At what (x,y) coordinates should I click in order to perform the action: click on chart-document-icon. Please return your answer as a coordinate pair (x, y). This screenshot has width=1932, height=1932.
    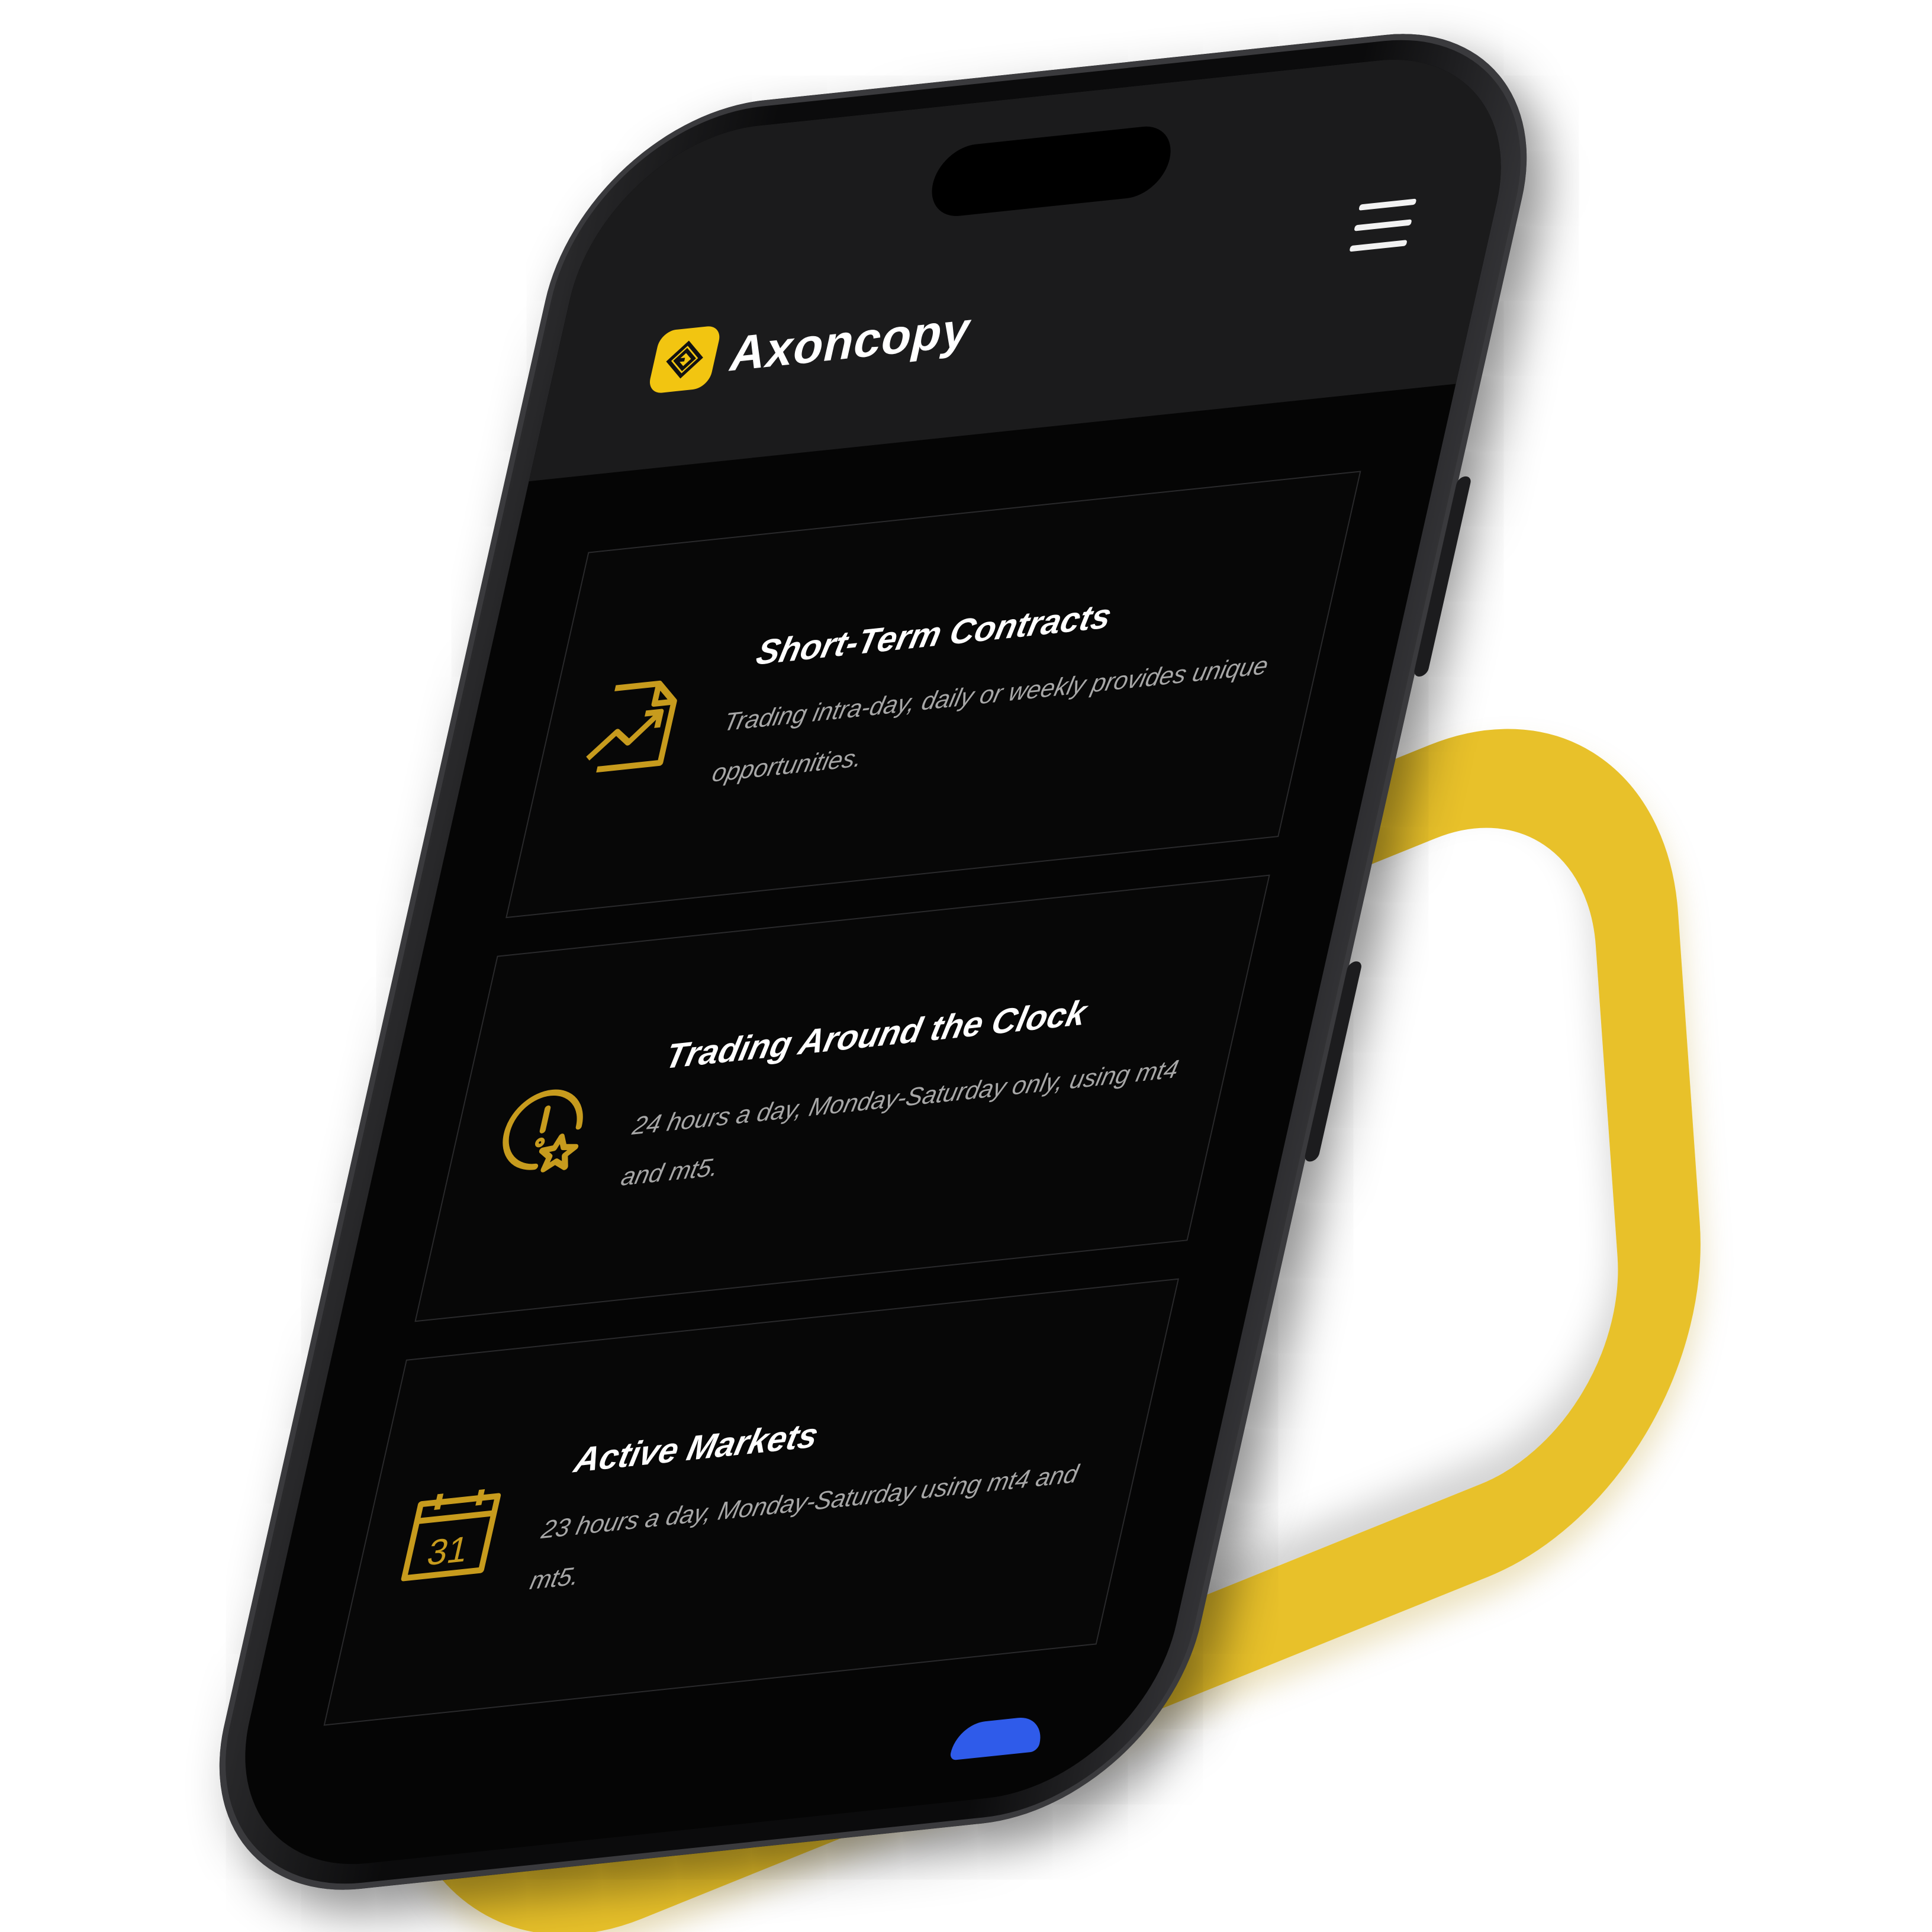
    Looking at the image, I should click on (634, 726).